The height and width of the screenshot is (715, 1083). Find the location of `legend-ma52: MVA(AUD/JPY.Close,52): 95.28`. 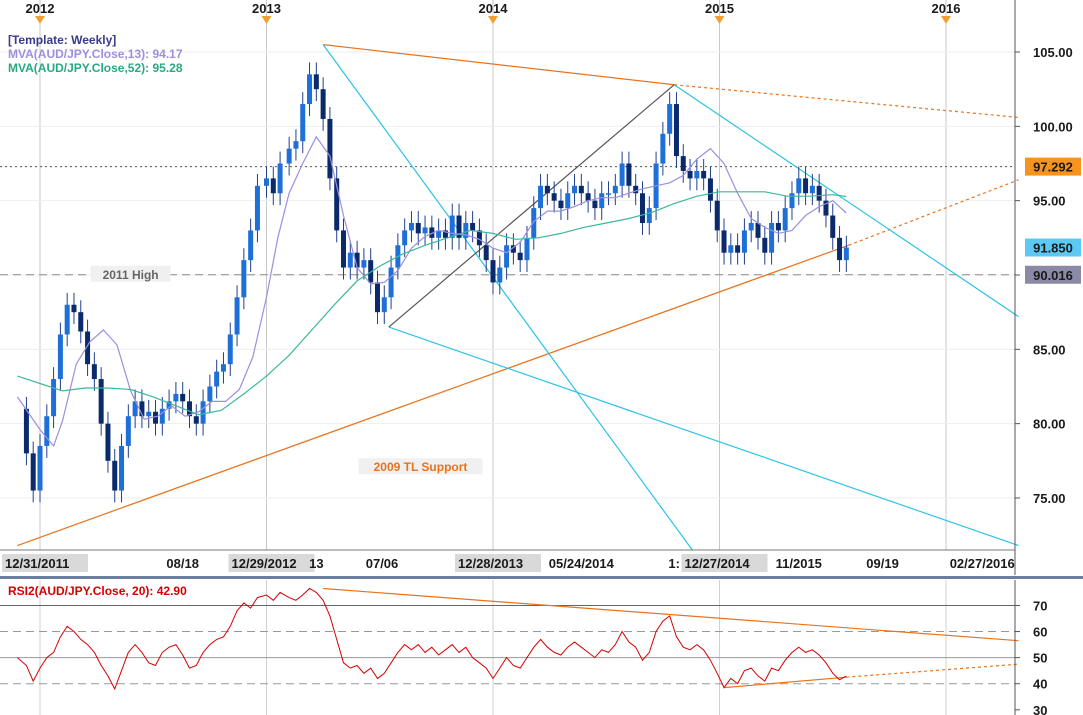

legend-ma52: MVA(AUD/JPY.Close,52): 95.28 is located at coordinates (95, 68).